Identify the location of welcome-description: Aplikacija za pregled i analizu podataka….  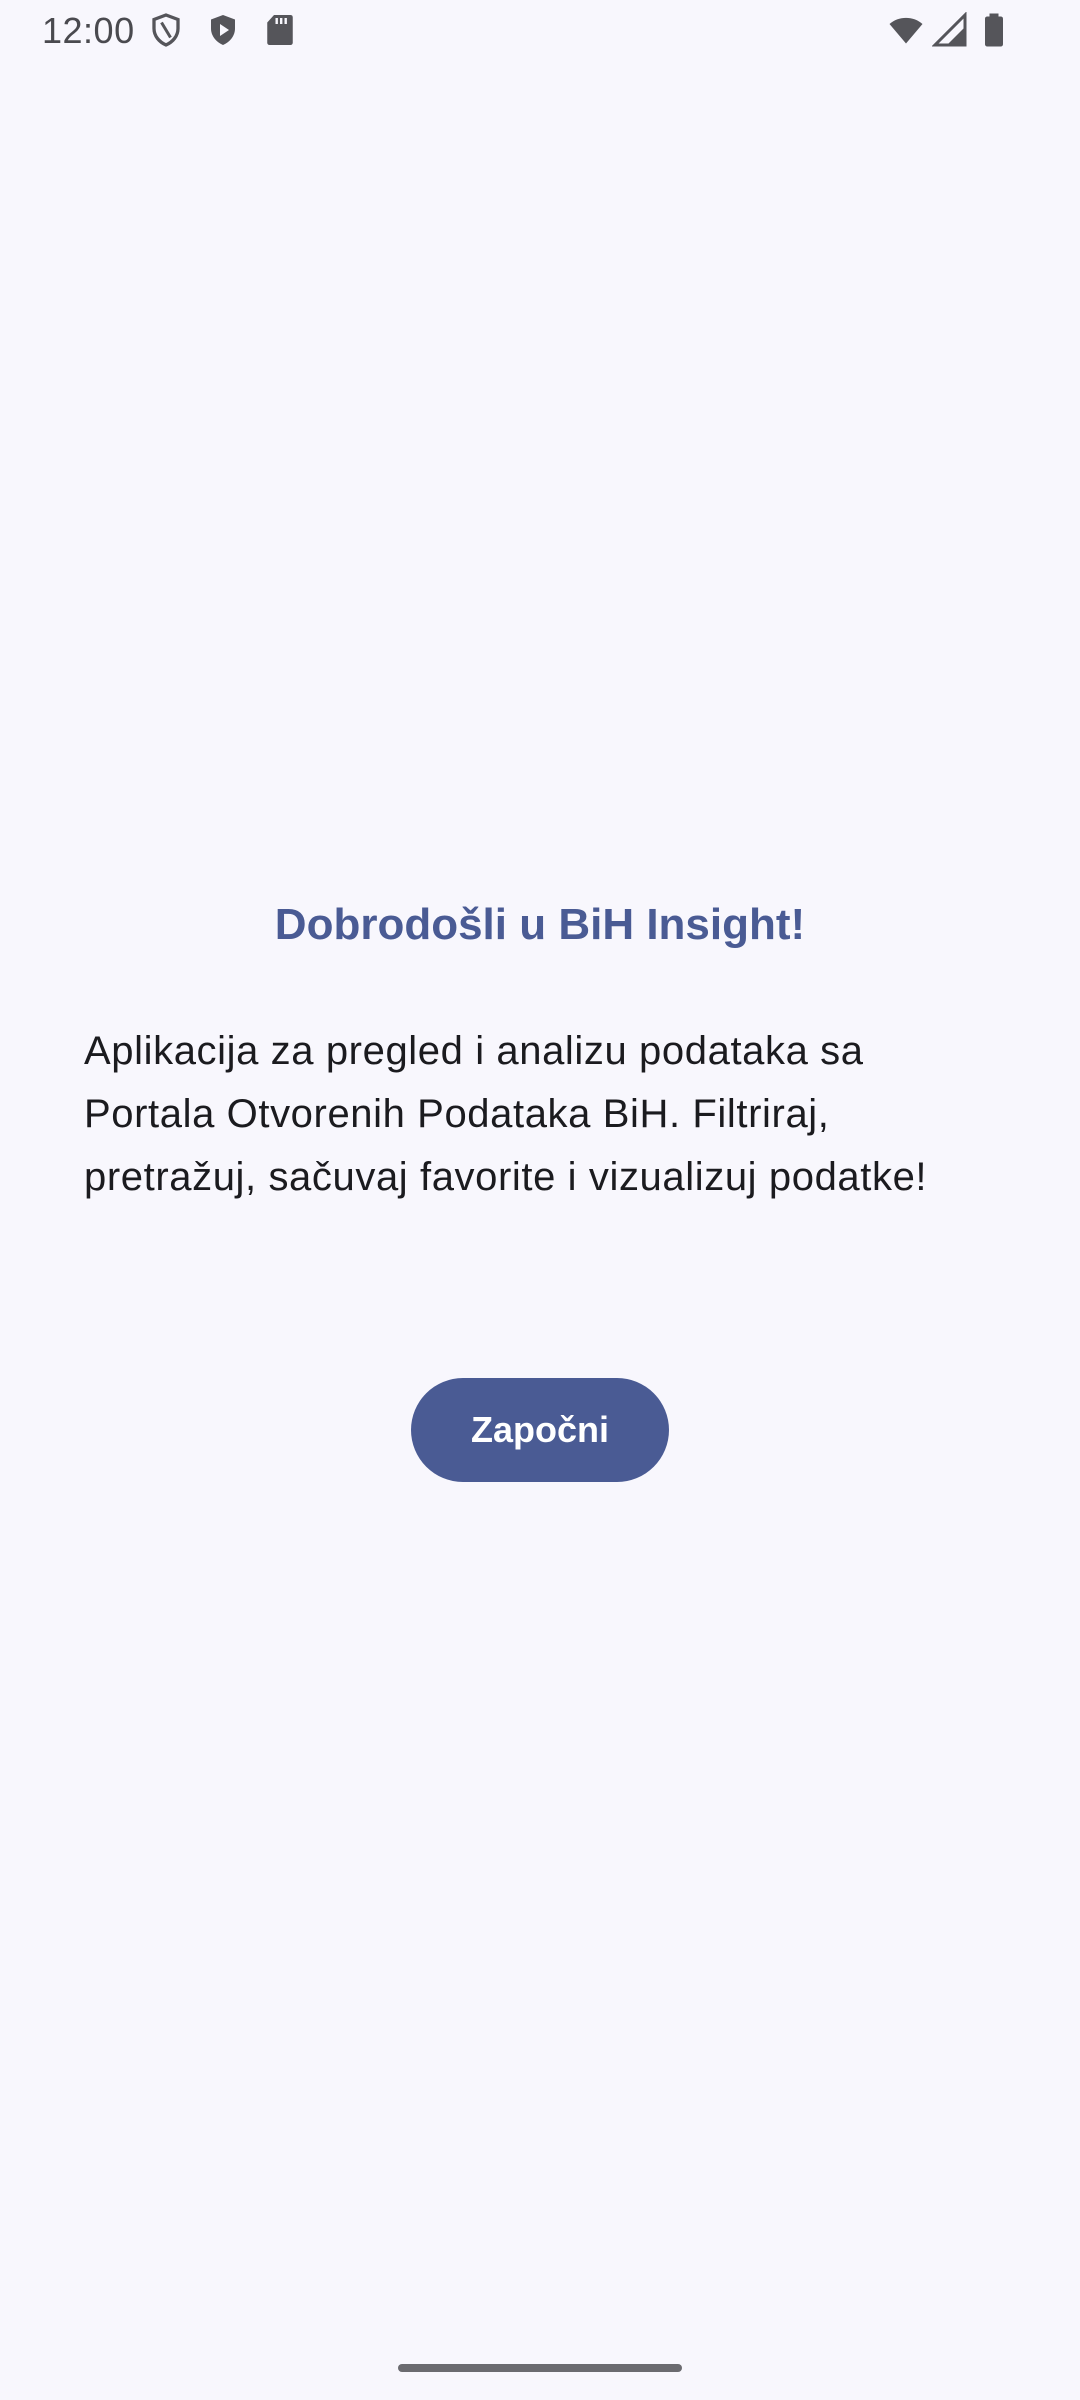
(506, 1114).